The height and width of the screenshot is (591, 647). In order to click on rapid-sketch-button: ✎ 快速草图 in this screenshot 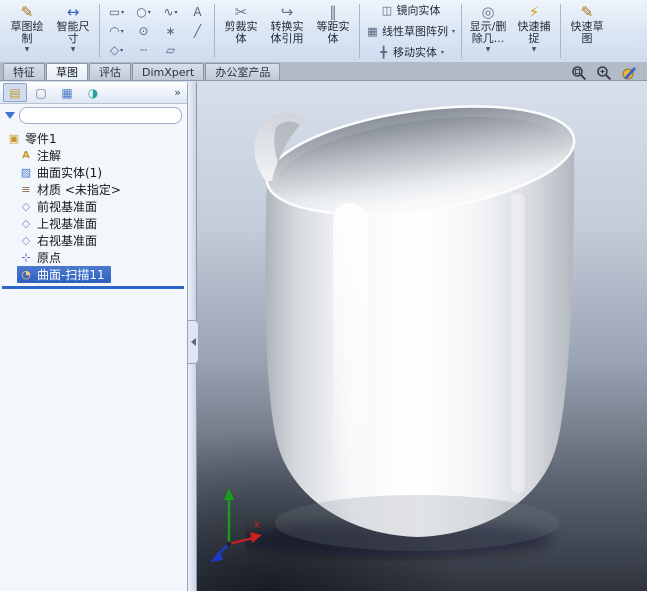, I will do `click(587, 31)`.